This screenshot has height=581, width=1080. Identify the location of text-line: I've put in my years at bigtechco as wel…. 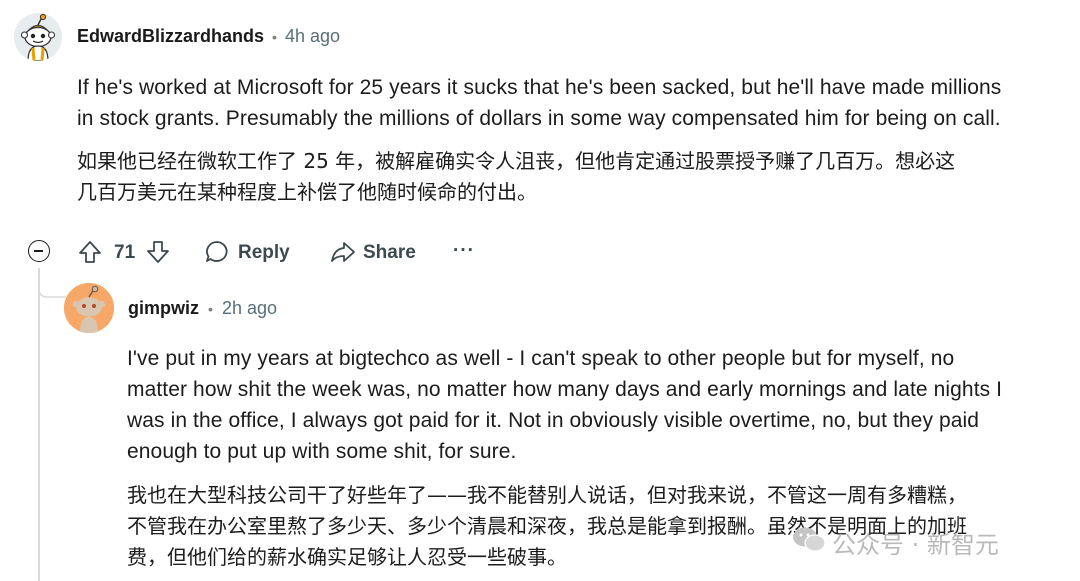
(541, 358).